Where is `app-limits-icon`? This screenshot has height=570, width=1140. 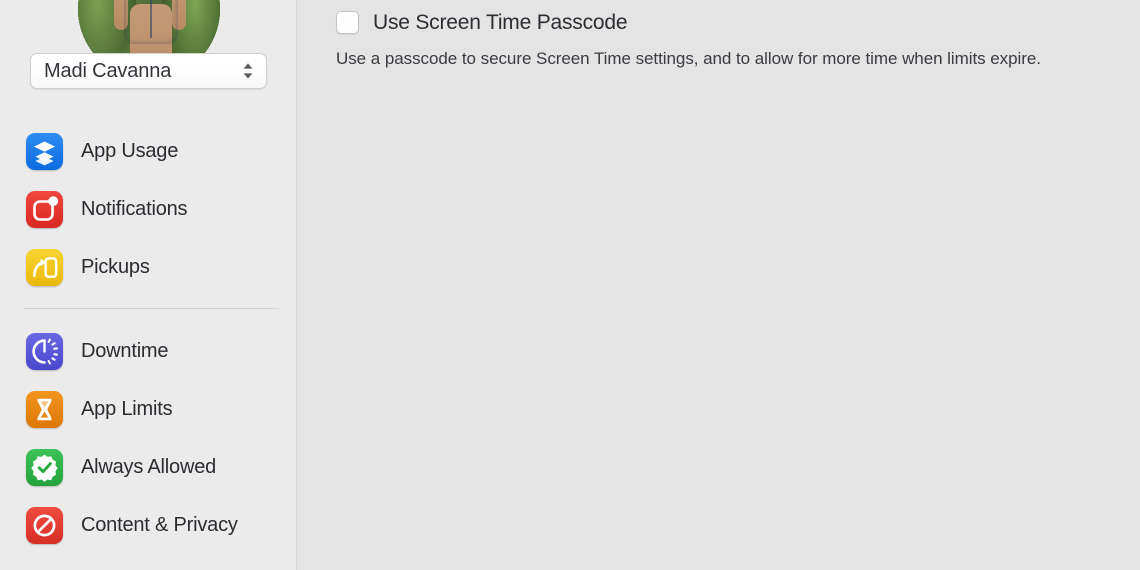 app-limits-icon is located at coordinates (44, 409).